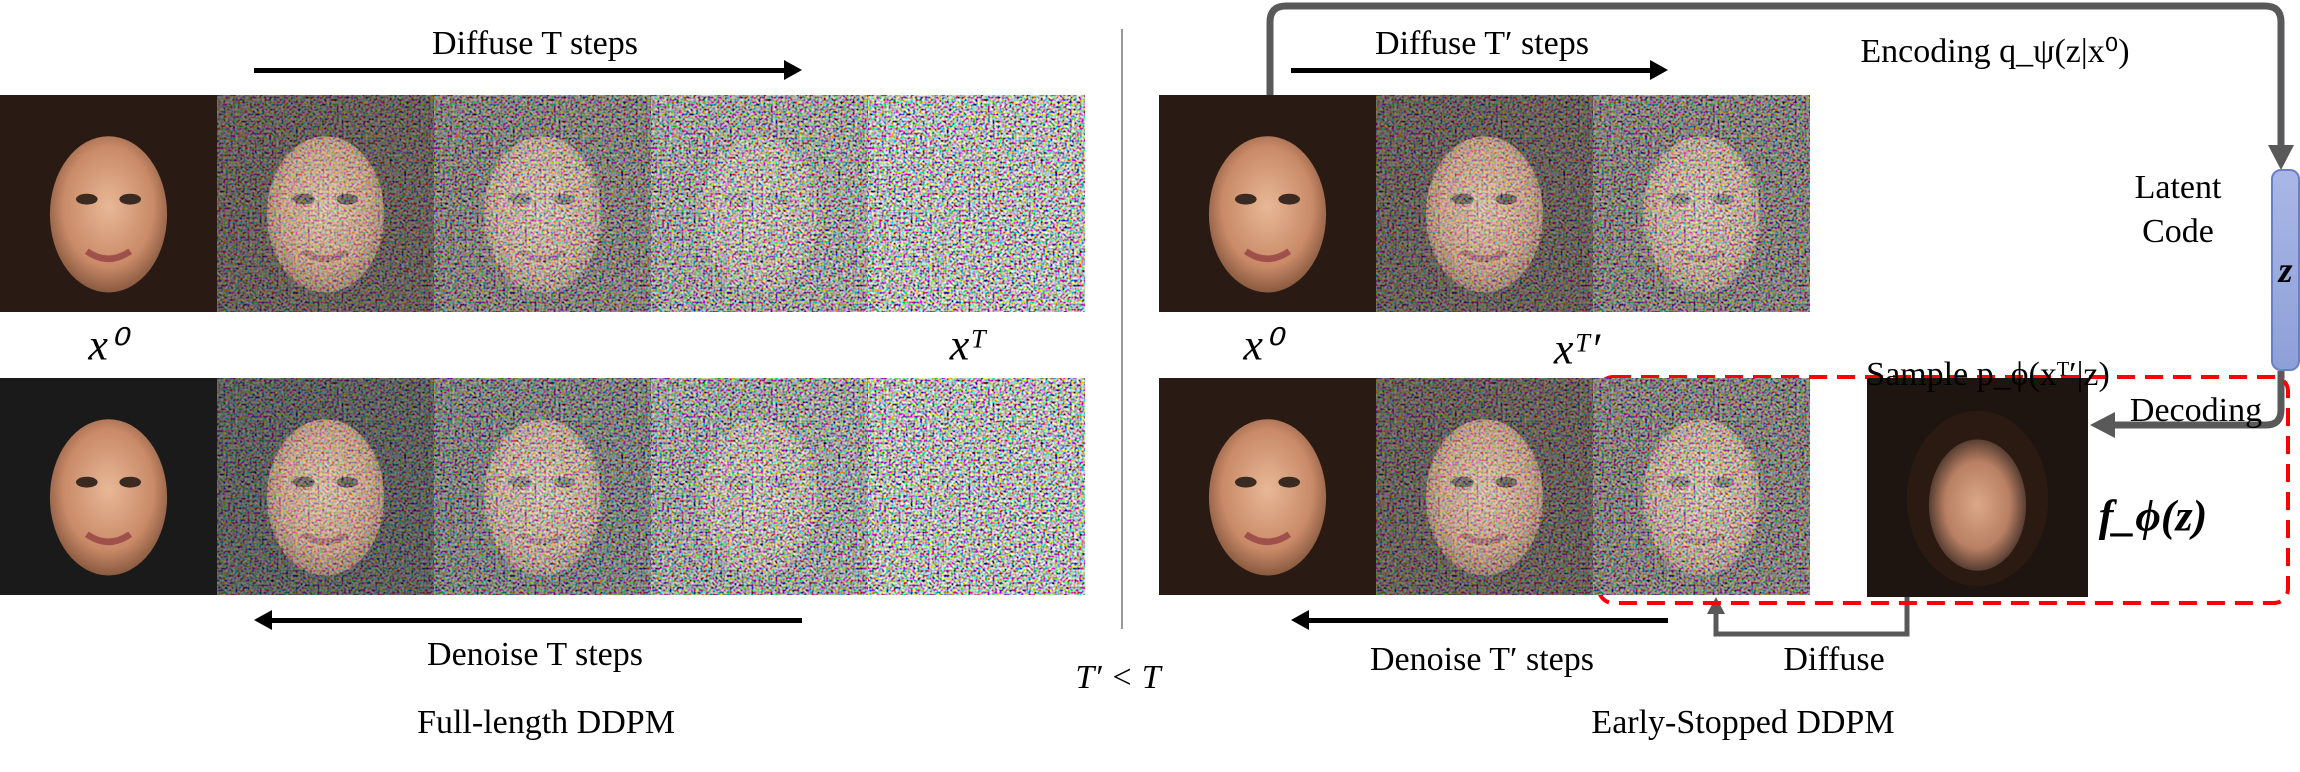 Image resolution: width=2300 pixels, height=772 pixels. I want to click on right-x0-label: x⁰, so click(1262, 345).